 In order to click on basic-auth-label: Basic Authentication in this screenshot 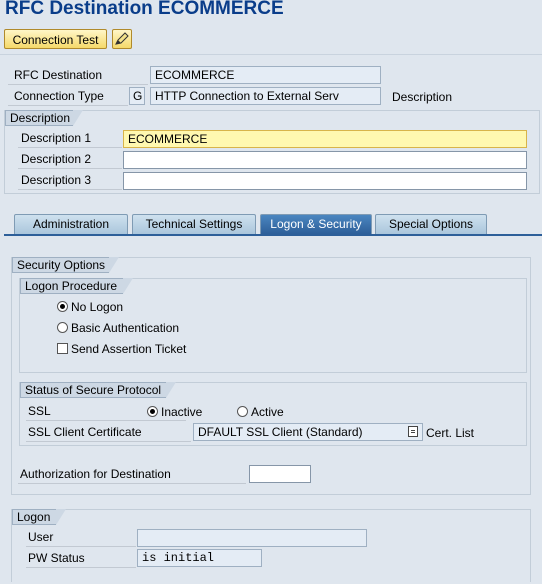, I will do `click(125, 328)`.